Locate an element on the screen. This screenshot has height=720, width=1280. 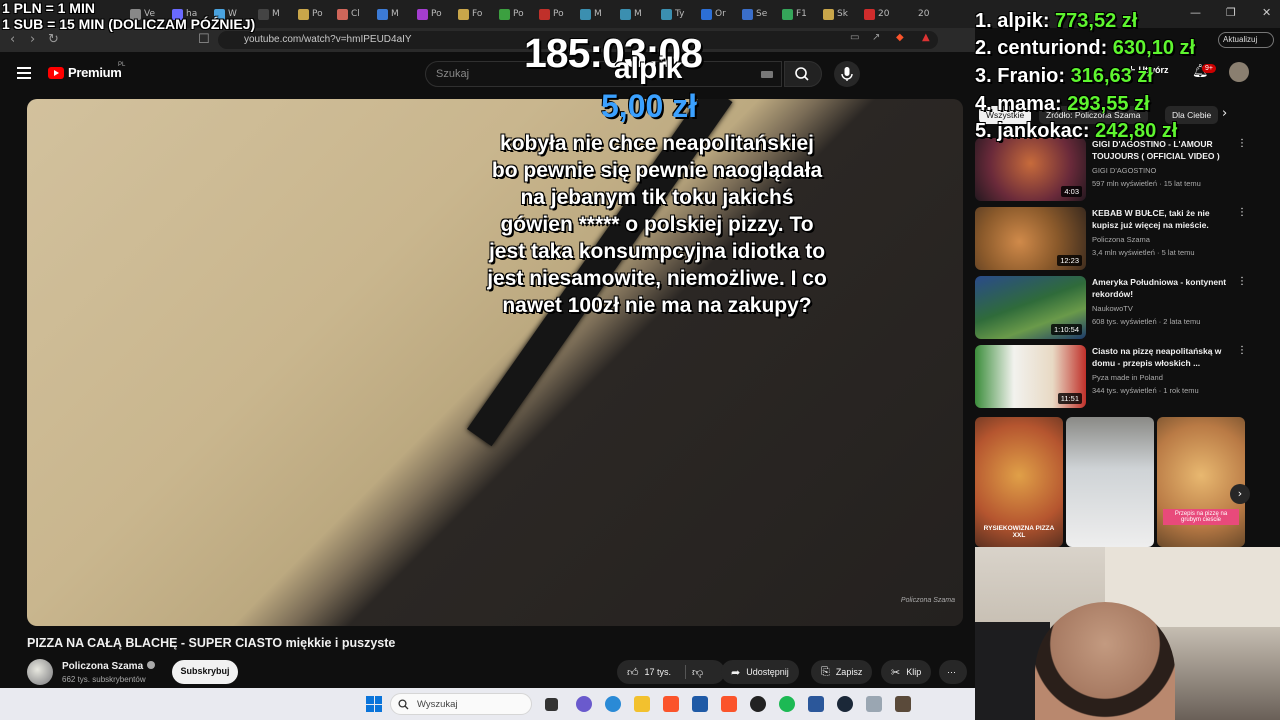
leaderboard-row: 1. alpik: 773,52 zł is located at coordinates (1056, 21).